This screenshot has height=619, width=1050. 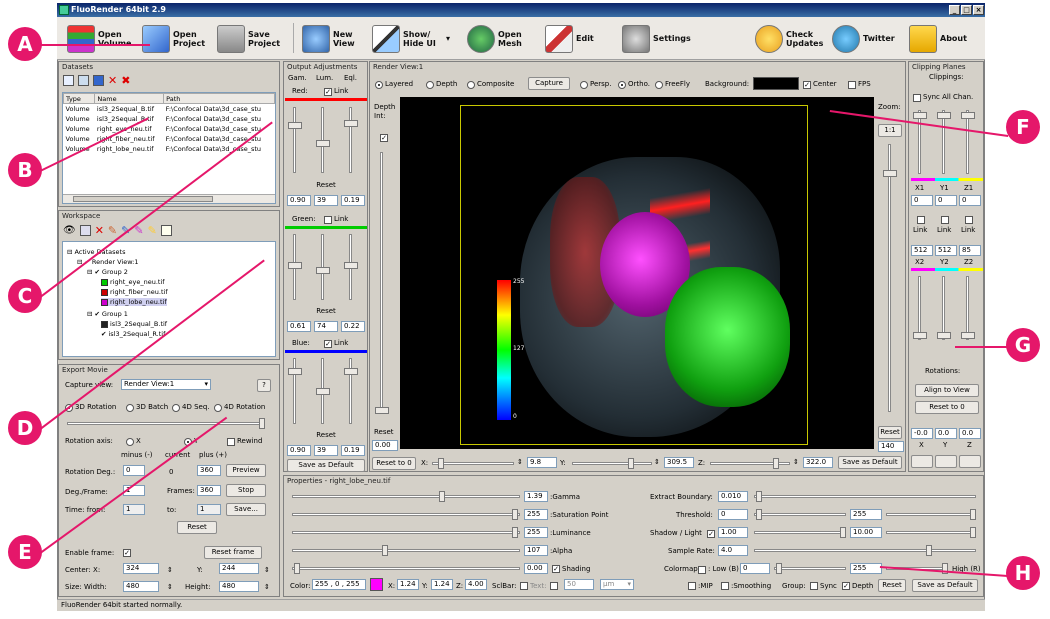 I want to click on saturation-track, so click(x=406, y=514).